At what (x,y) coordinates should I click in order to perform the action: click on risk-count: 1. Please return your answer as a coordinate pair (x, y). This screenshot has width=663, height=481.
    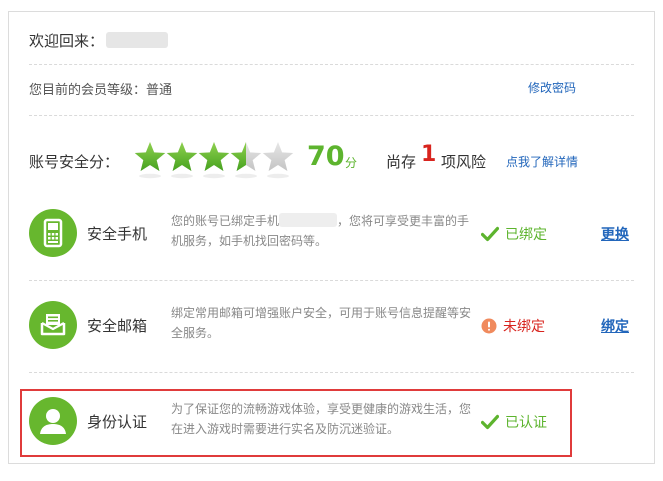
    Looking at the image, I should click on (429, 154).